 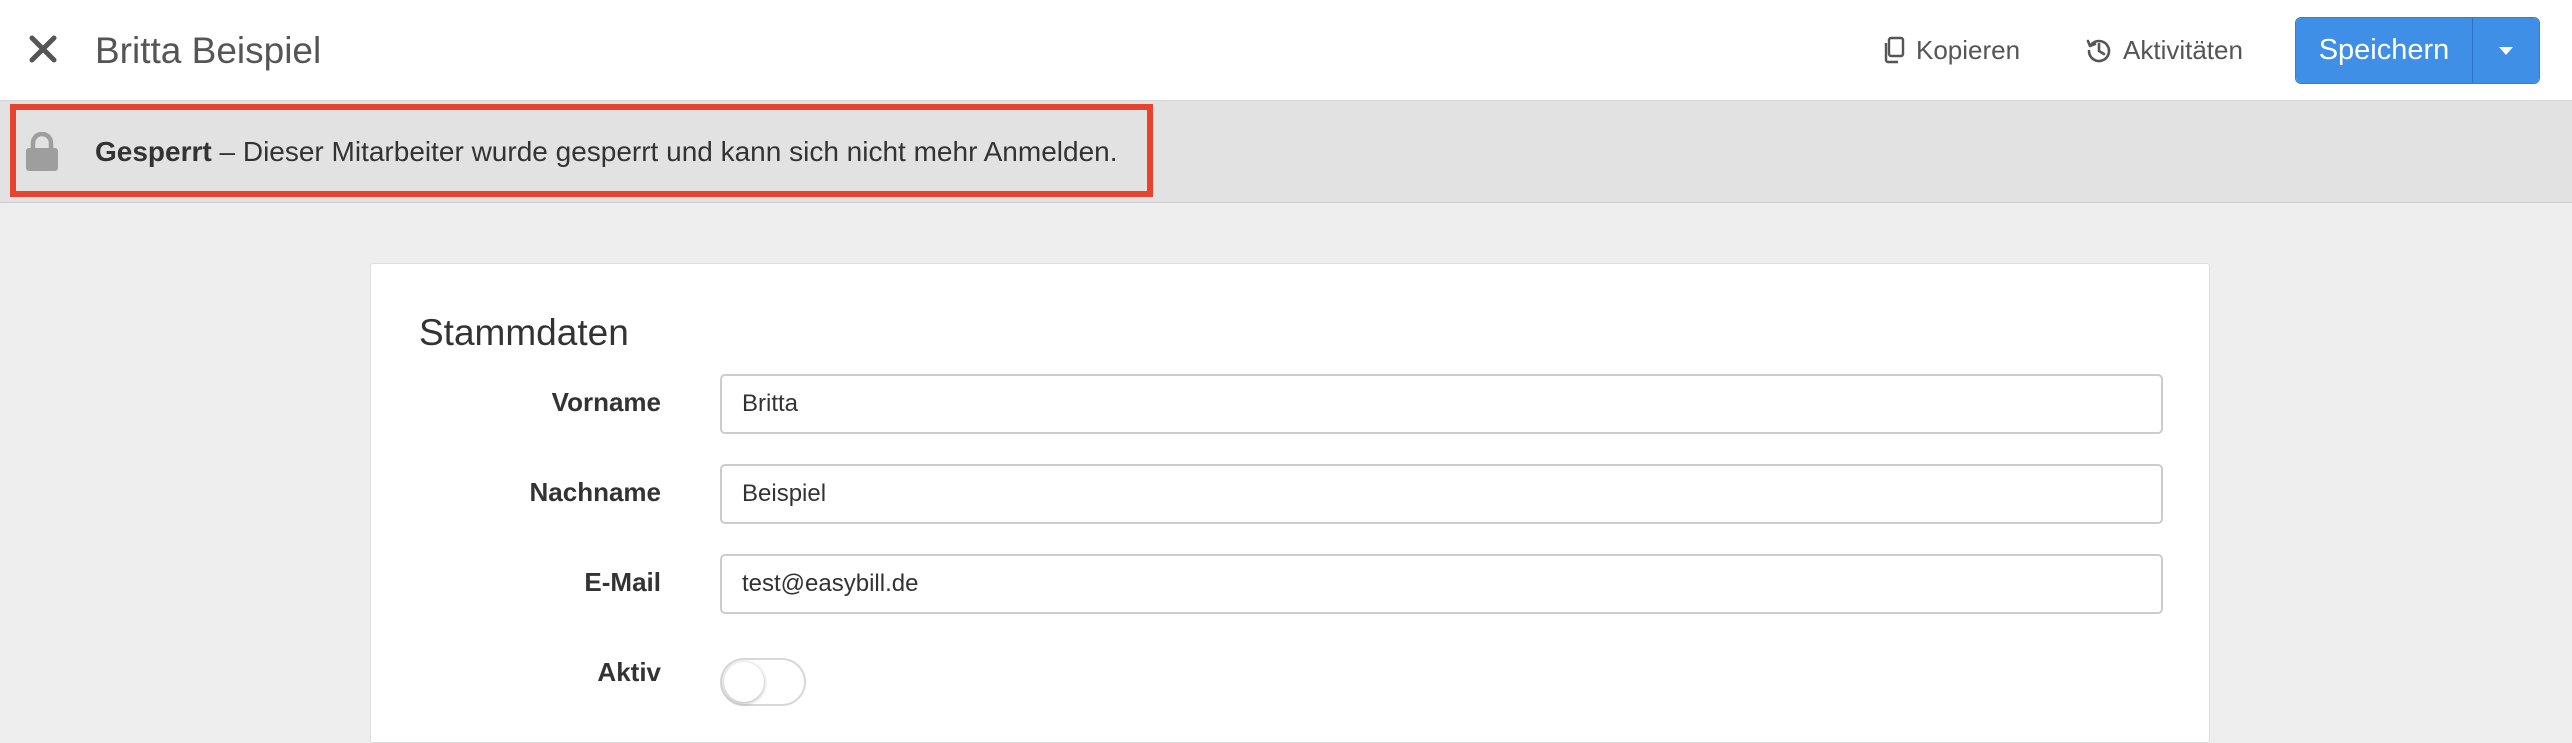 I want to click on lock-status-label: Gesperrt, so click(x=153, y=151).